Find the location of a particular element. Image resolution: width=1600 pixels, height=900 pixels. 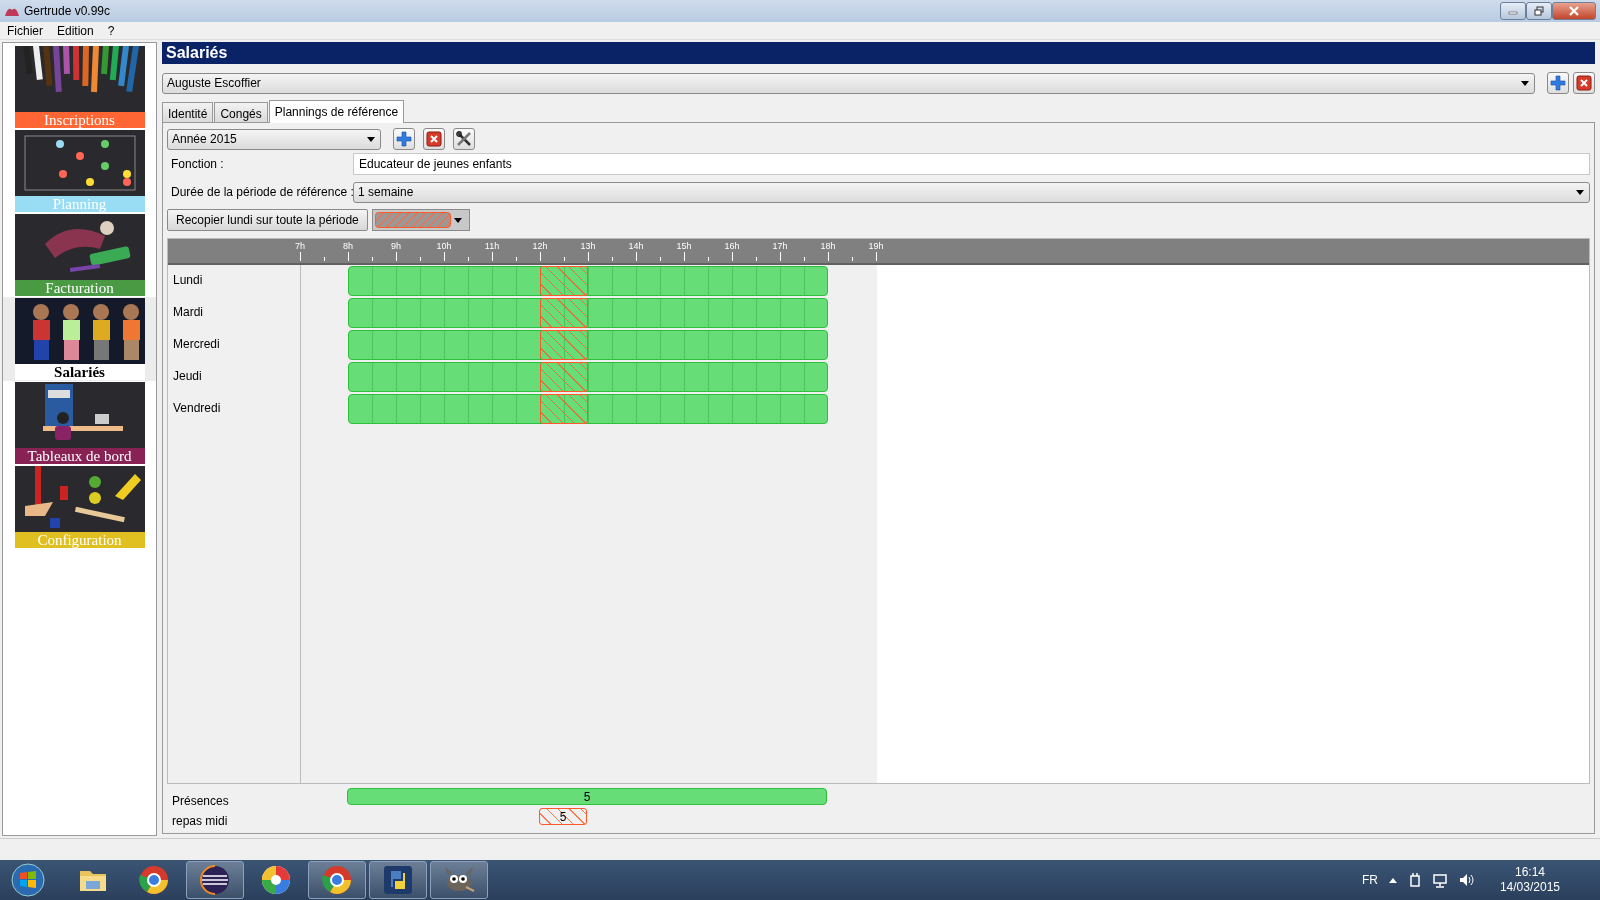

total-bar: 5 is located at coordinates (587, 796).